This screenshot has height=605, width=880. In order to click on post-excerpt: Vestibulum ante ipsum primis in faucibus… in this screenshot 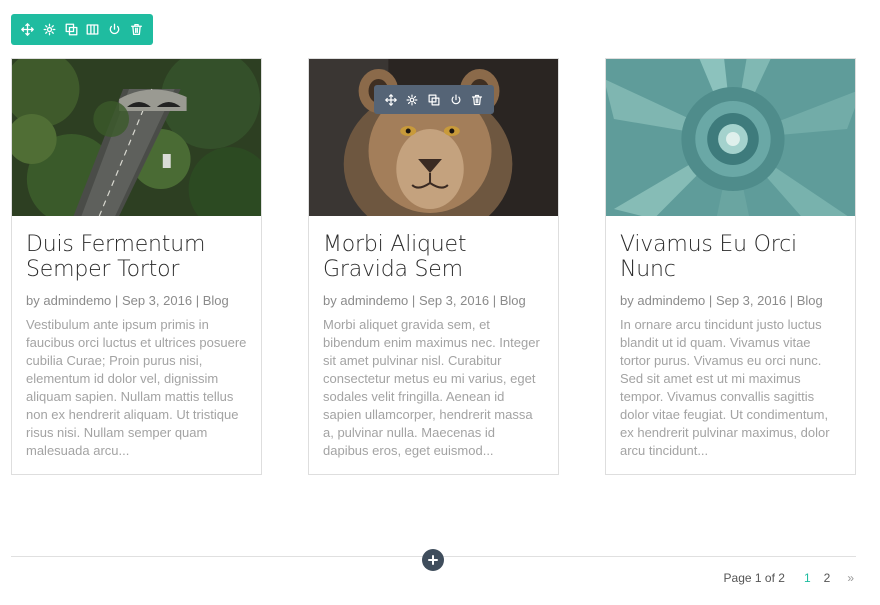, I will do `click(136, 387)`.